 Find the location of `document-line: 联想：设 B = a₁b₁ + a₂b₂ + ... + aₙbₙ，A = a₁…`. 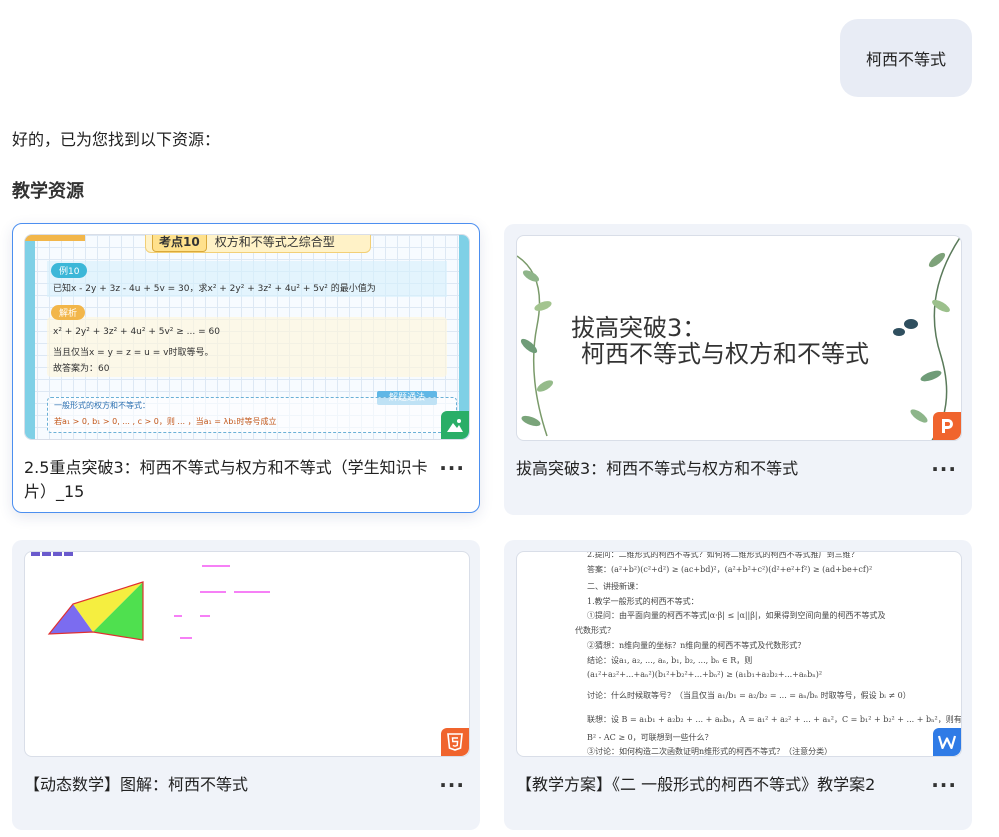

document-line: 联想：设 B = a₁b₁ + a₂b₂ + ... + aₙbₙ，A = a₁… is located at coordinates (774, 719).